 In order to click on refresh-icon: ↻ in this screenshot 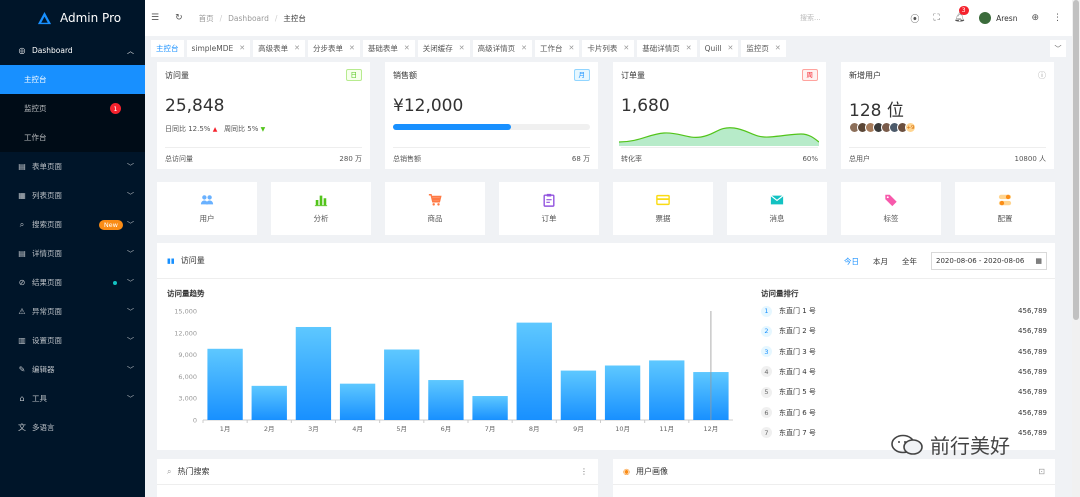, I will do `click(179, 18)`.